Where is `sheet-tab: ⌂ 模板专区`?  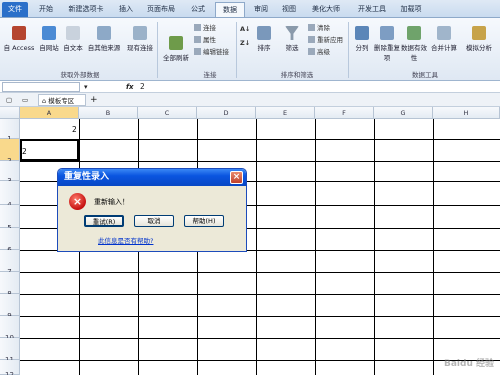 sheet-tab: ⌂ 模板专区 is located at coordinates (62, 100).